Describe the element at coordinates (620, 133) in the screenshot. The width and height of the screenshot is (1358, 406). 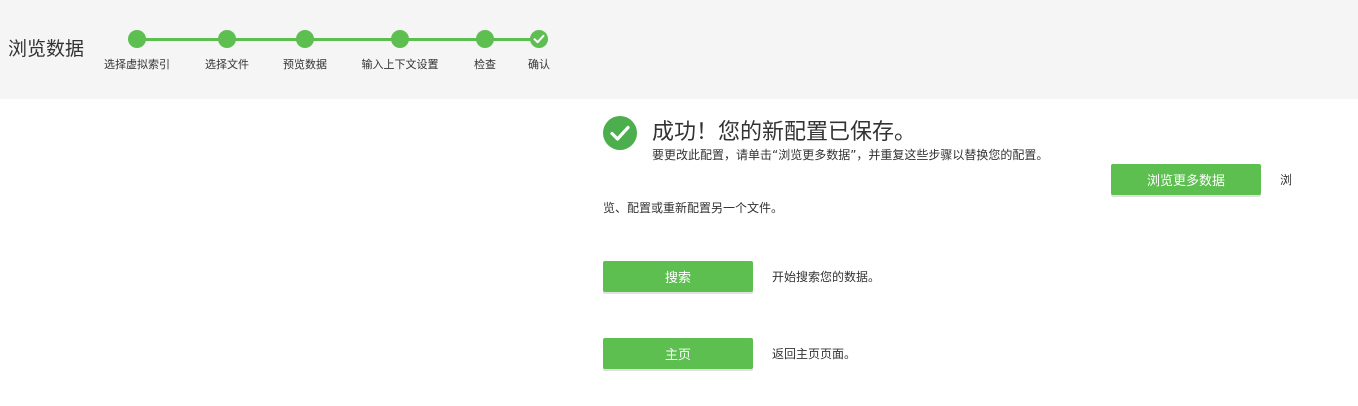
I see `check-circle-icon` at that location.